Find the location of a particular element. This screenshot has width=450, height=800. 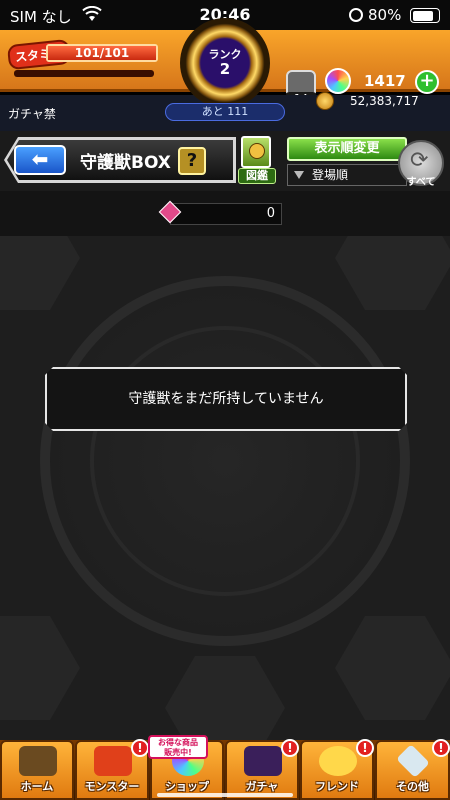

count-row: 0 is located at coordinates (225, 213).